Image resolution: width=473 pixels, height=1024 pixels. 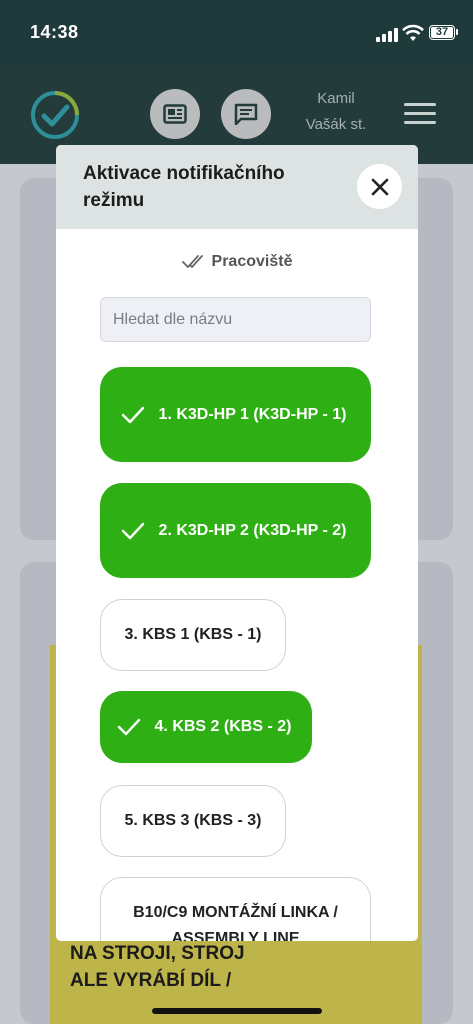 I want to click on user-first-name: Kamil, so click(x=336, y=98).